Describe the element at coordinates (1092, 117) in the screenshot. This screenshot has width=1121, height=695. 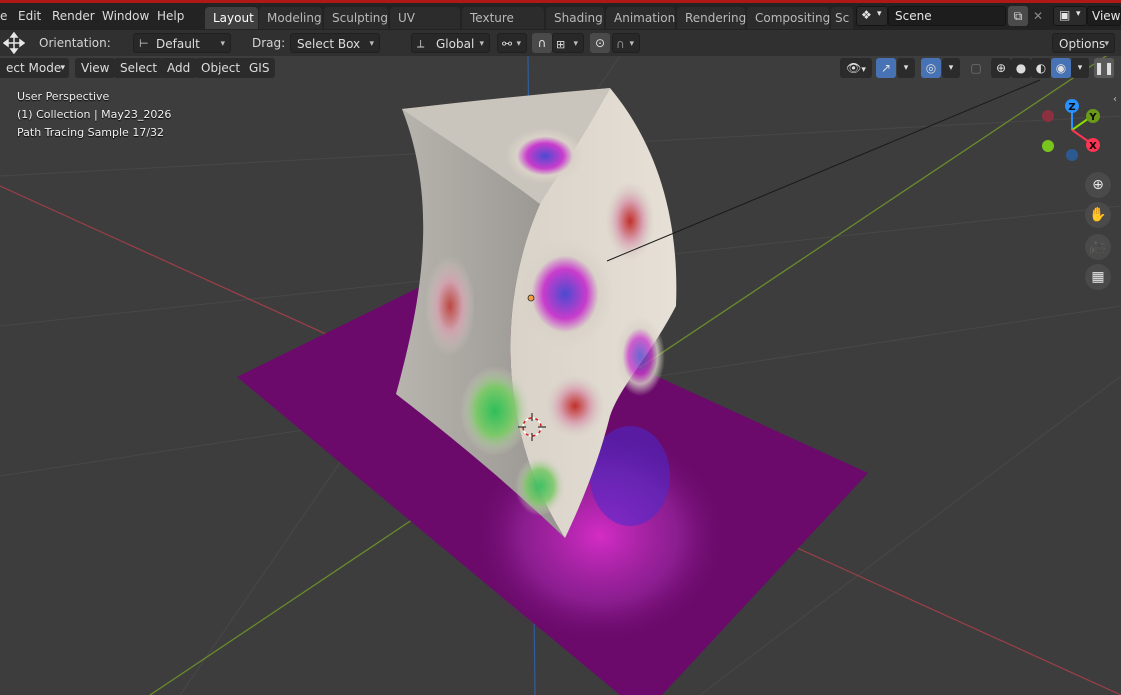
I see `gizmo-y-label: Y` at that location.